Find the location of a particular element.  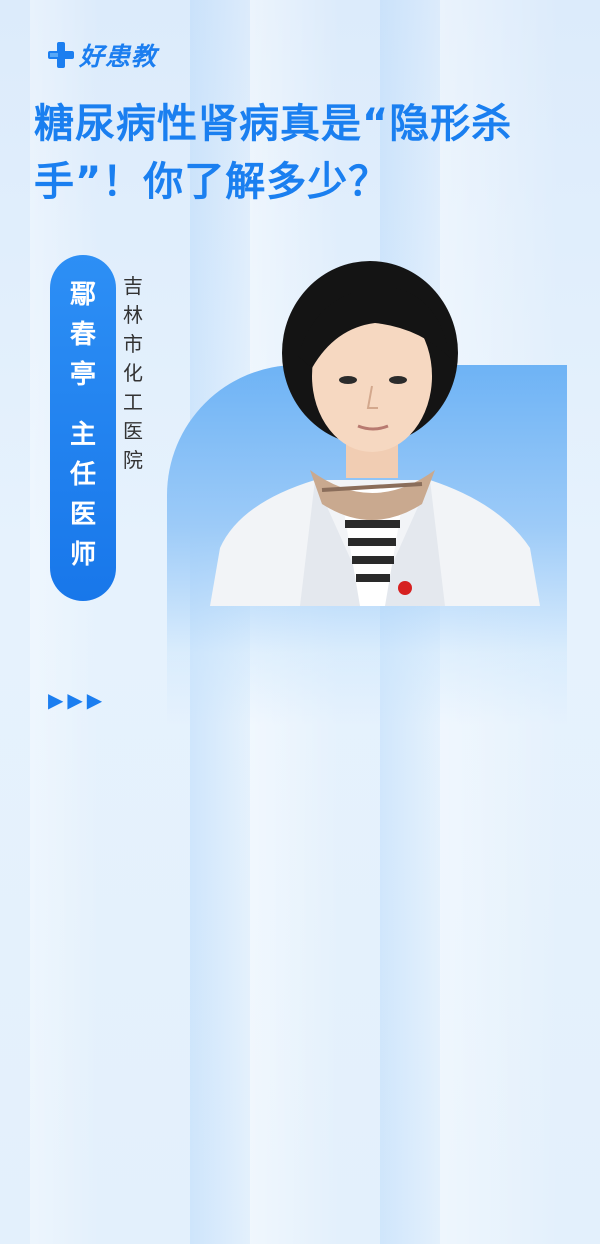

doctor-name-pill: 鄢 春 亭 主 任 医 师 is located at coordinates (83, 428).